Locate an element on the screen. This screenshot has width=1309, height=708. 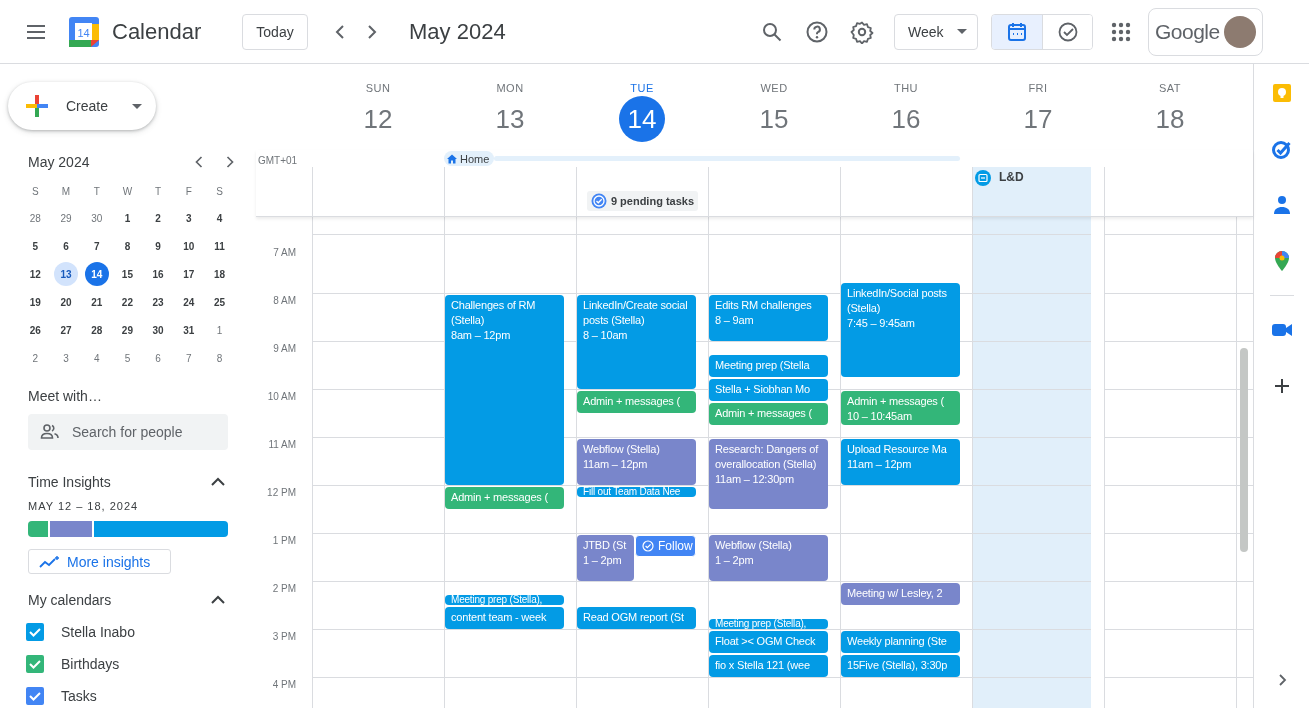
calendar-event: Stella + Siobhan Mo is located at coordinates (768, 390).